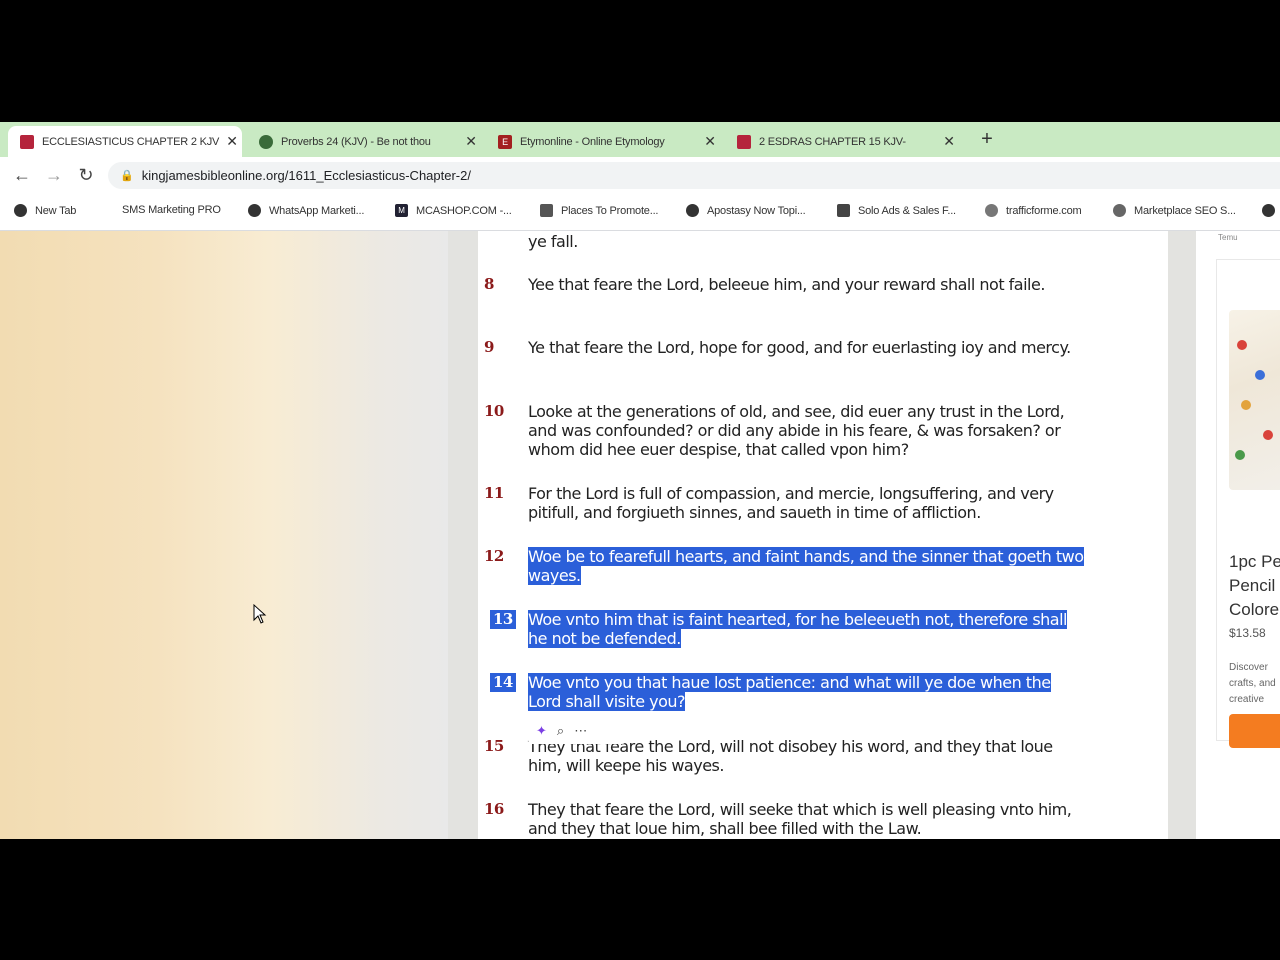  What do you see at coordinates (1228, 237) in the screenshot?
I see `ad-tag: Temu` at bounding box center [1228, 237].